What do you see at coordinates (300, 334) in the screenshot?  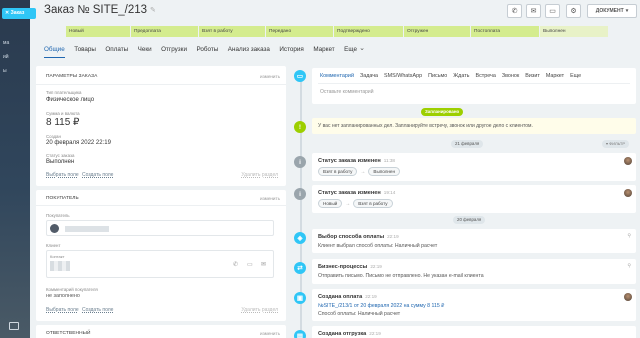 I see `truck-icon: ▤` at bounding box center [300, 334].